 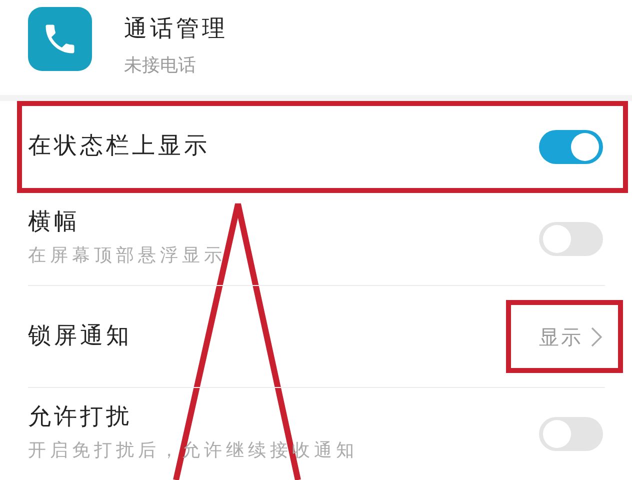 What do you see at coordinates (80, 336) in the screenshot?
I see `setting-label: 锁屏通知` at bounding box center [80, 336].